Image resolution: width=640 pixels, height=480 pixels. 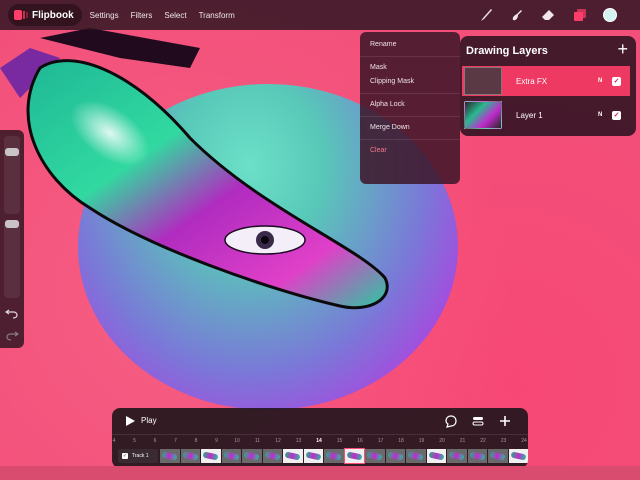 I want to click on menu-clear: Clear, so click(x=410, y=151).